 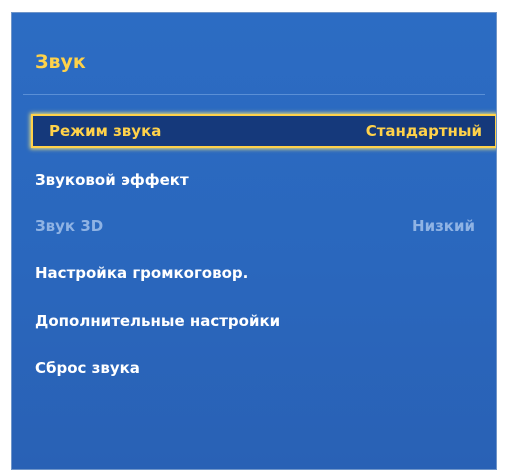 What do you see at coordinates (158, 321) in the screenshot?
I see `menu-item-label: Дополнительные настройки` at bounding box center [158, 321].